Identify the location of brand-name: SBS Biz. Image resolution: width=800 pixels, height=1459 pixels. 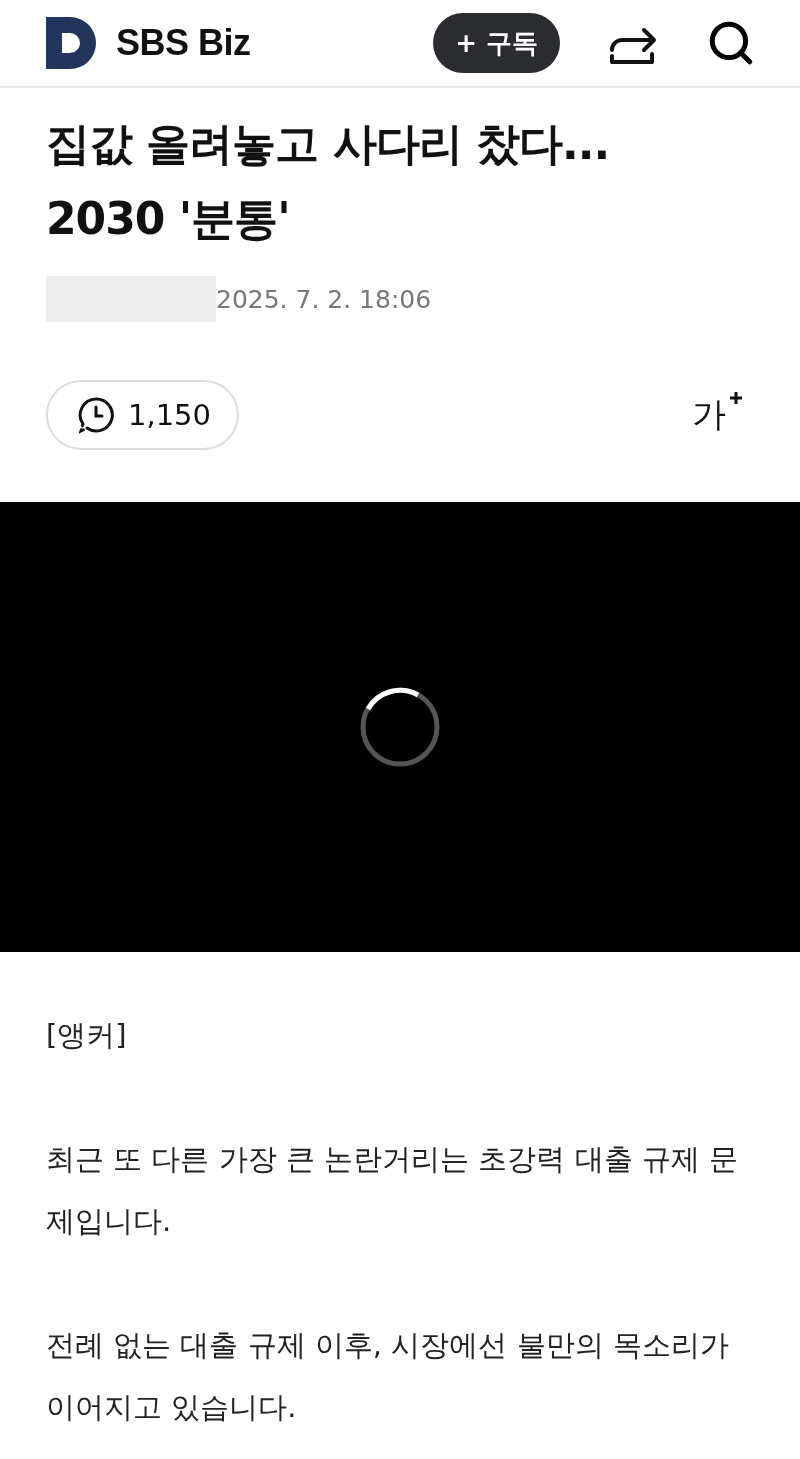
(183, 43).